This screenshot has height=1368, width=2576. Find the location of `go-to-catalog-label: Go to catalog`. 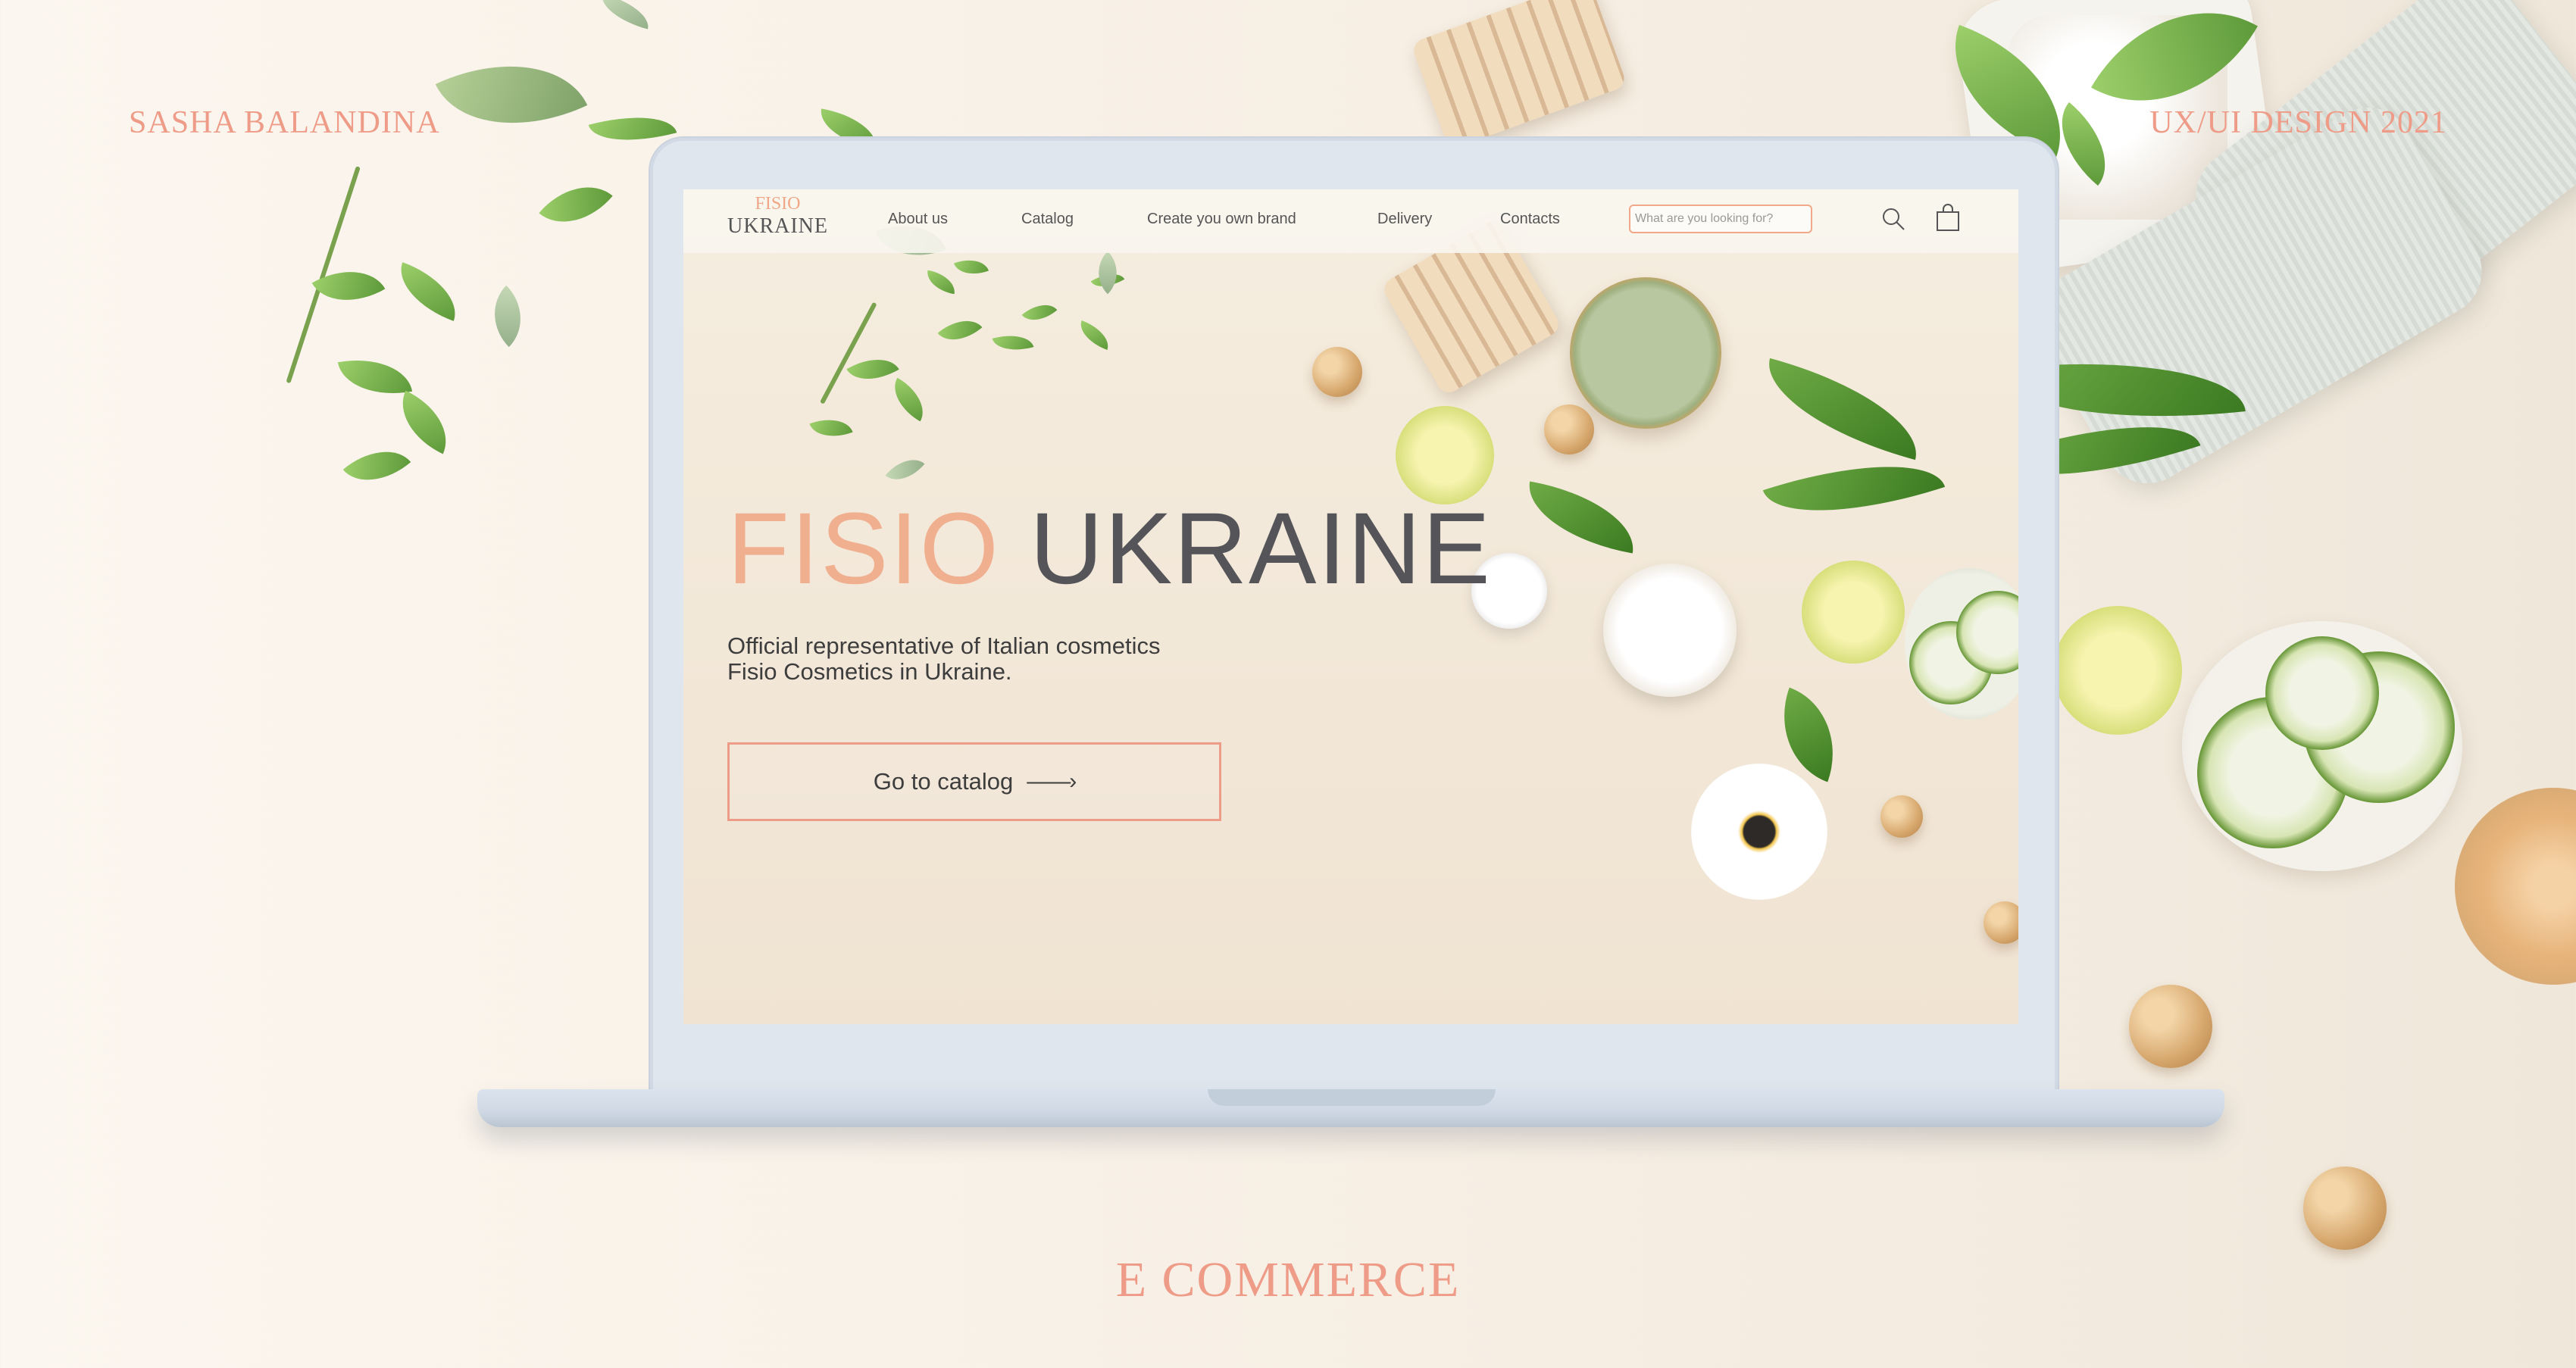

go-to-catalog-label: Go to catalog is located at coordinates (943, 781).